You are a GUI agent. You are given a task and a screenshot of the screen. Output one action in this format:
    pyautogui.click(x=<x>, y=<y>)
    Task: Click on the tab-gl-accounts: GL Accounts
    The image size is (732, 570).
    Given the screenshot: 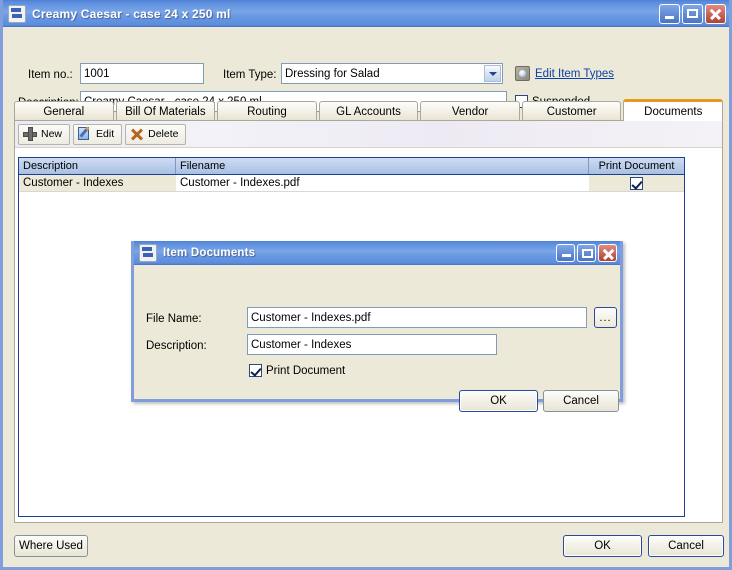 What is the action you would take?
    pyautogui.click(x=368, y=111)
    